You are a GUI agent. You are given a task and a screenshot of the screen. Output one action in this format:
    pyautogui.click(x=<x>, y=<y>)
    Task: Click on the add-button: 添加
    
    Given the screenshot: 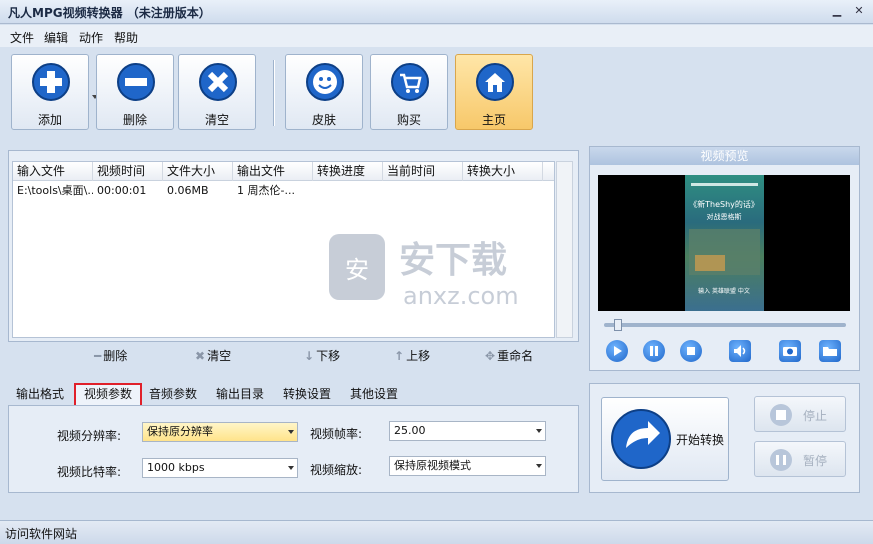 What is the action you would take?
    pyautogui.click(x=54, y=92)
    